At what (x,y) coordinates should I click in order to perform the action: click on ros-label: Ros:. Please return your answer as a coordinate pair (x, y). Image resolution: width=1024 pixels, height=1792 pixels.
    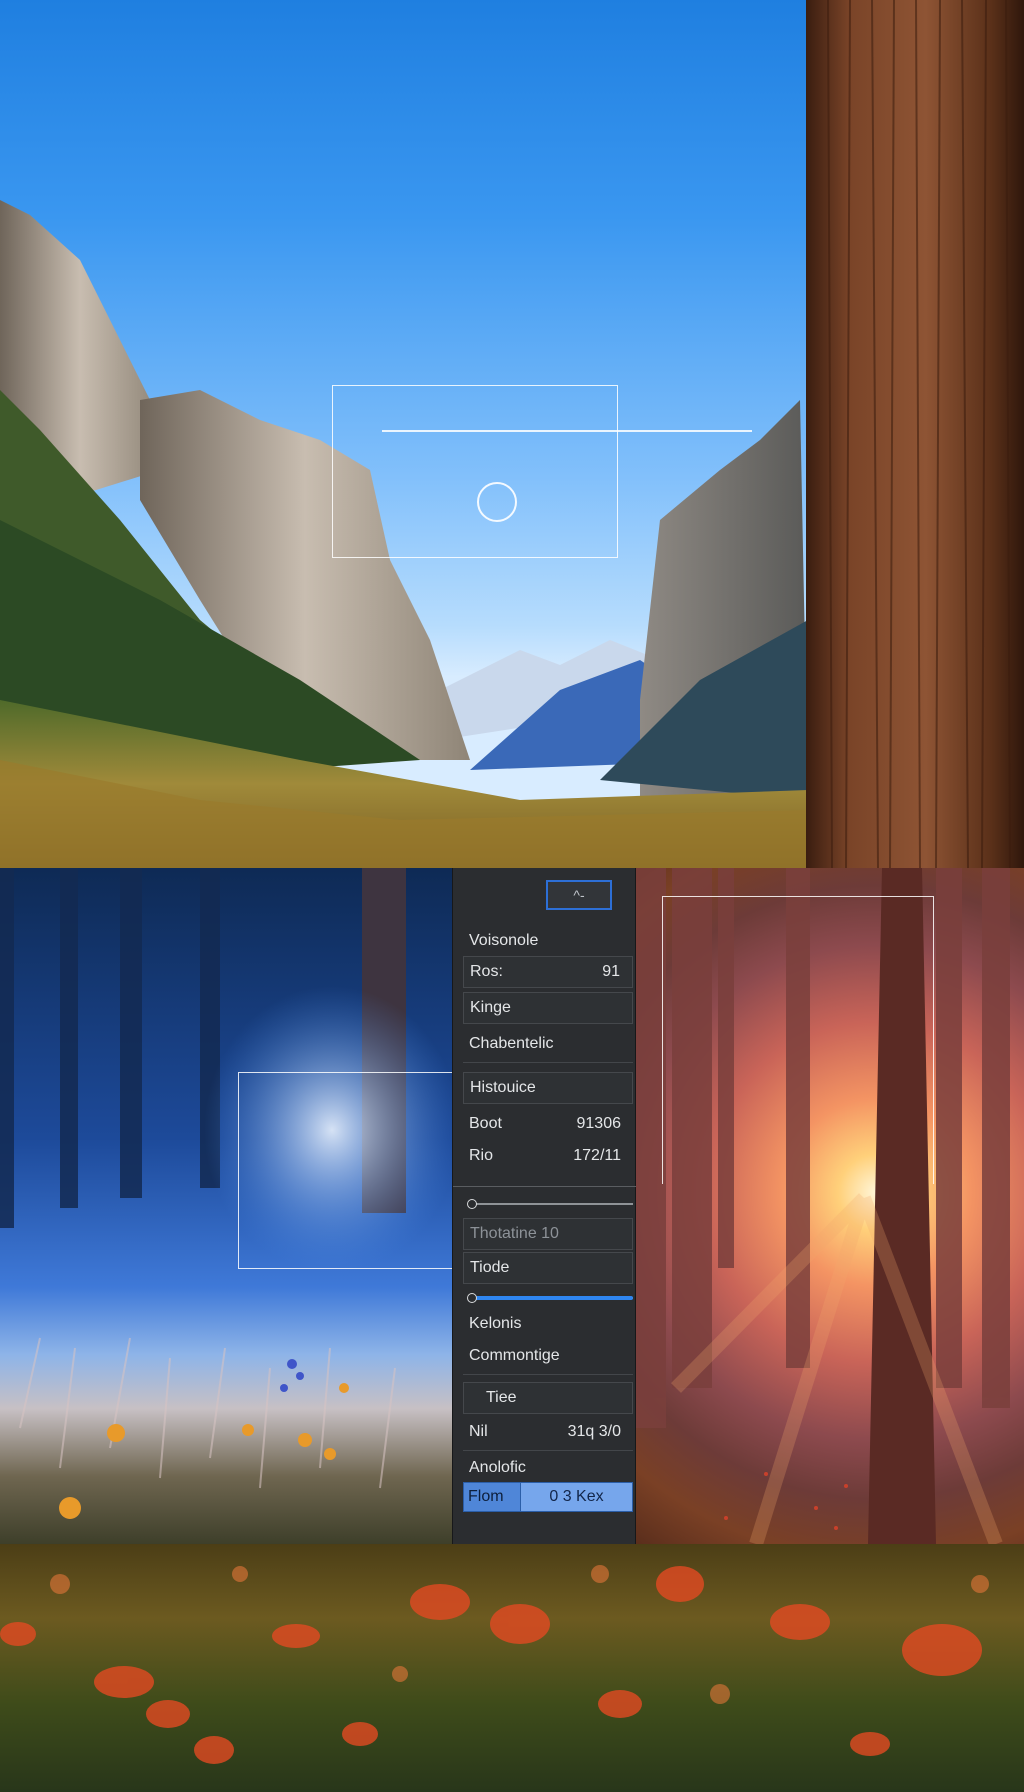
    Looking at the image, I should click on (486, 971).